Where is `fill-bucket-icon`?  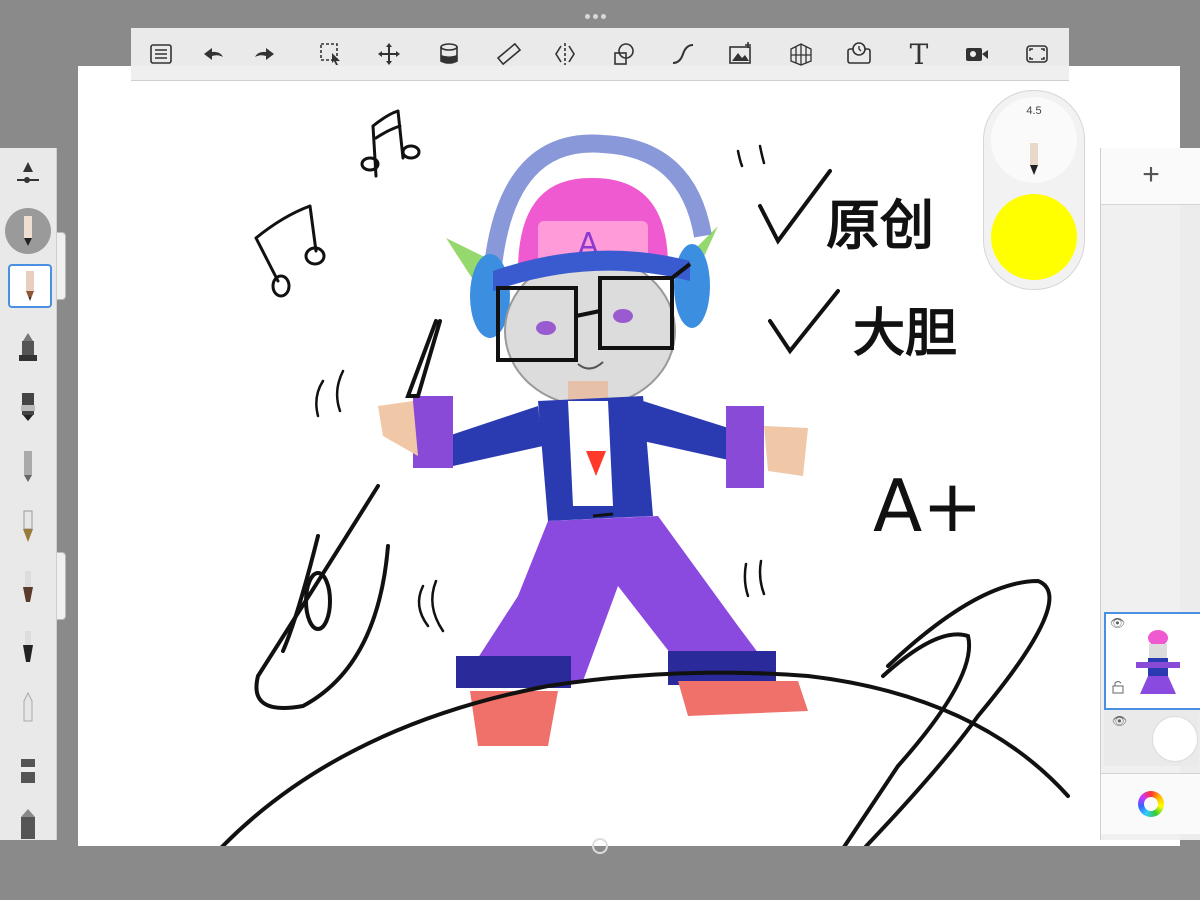
fill-bucket-icon is located at coordinates (449, 54).